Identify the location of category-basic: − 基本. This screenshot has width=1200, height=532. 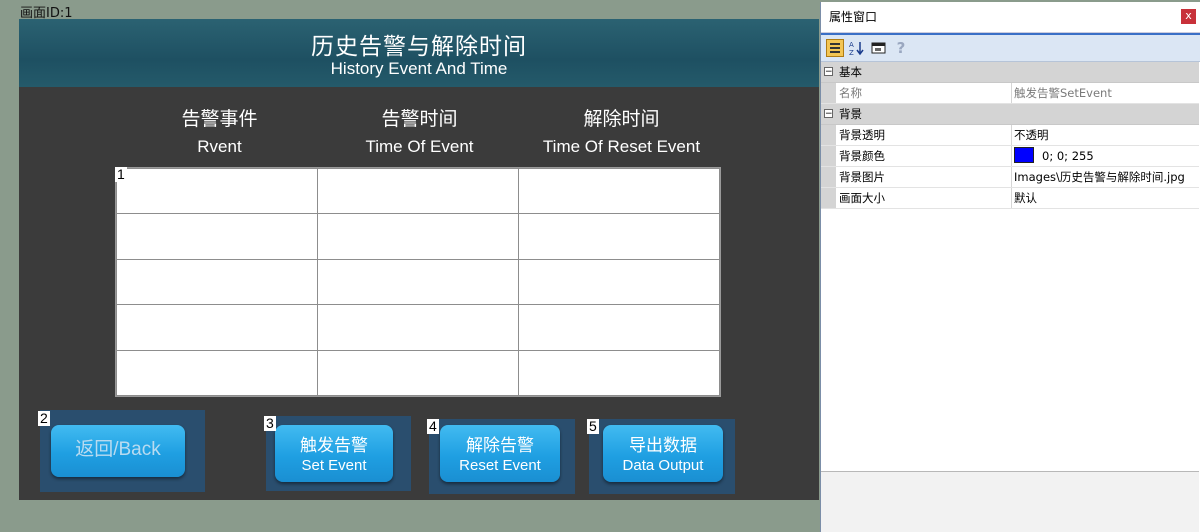
(1010, 72).